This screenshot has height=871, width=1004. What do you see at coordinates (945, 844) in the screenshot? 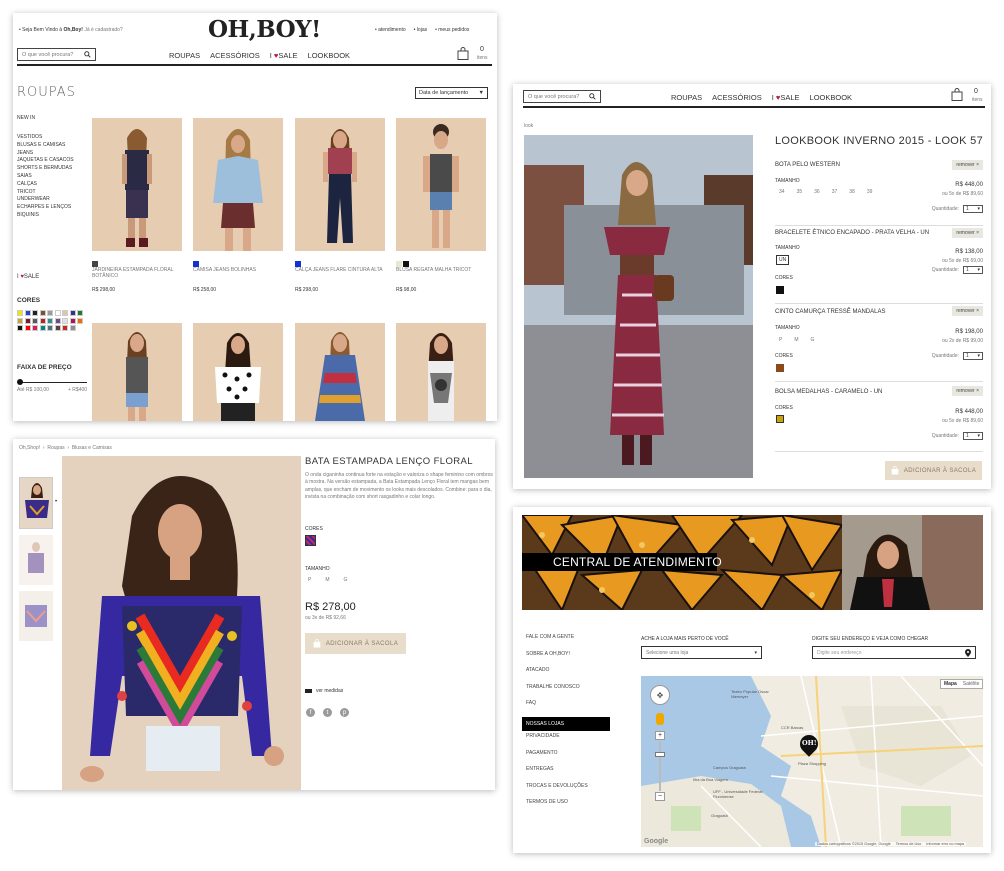
I see `map-report-link: Informar erro no mapa` at bounding box center [945, 844].